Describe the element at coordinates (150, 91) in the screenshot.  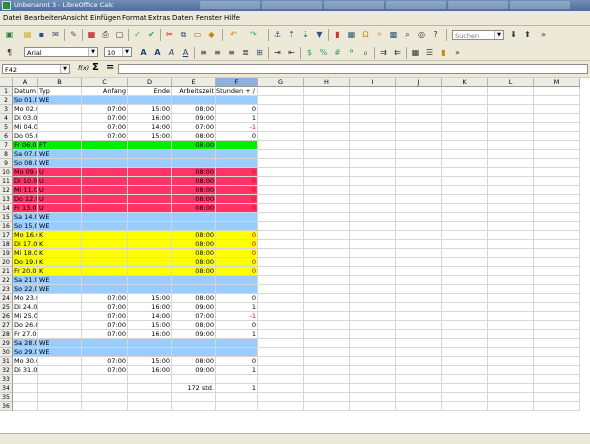
I see `cell-d: Ende` at that location.